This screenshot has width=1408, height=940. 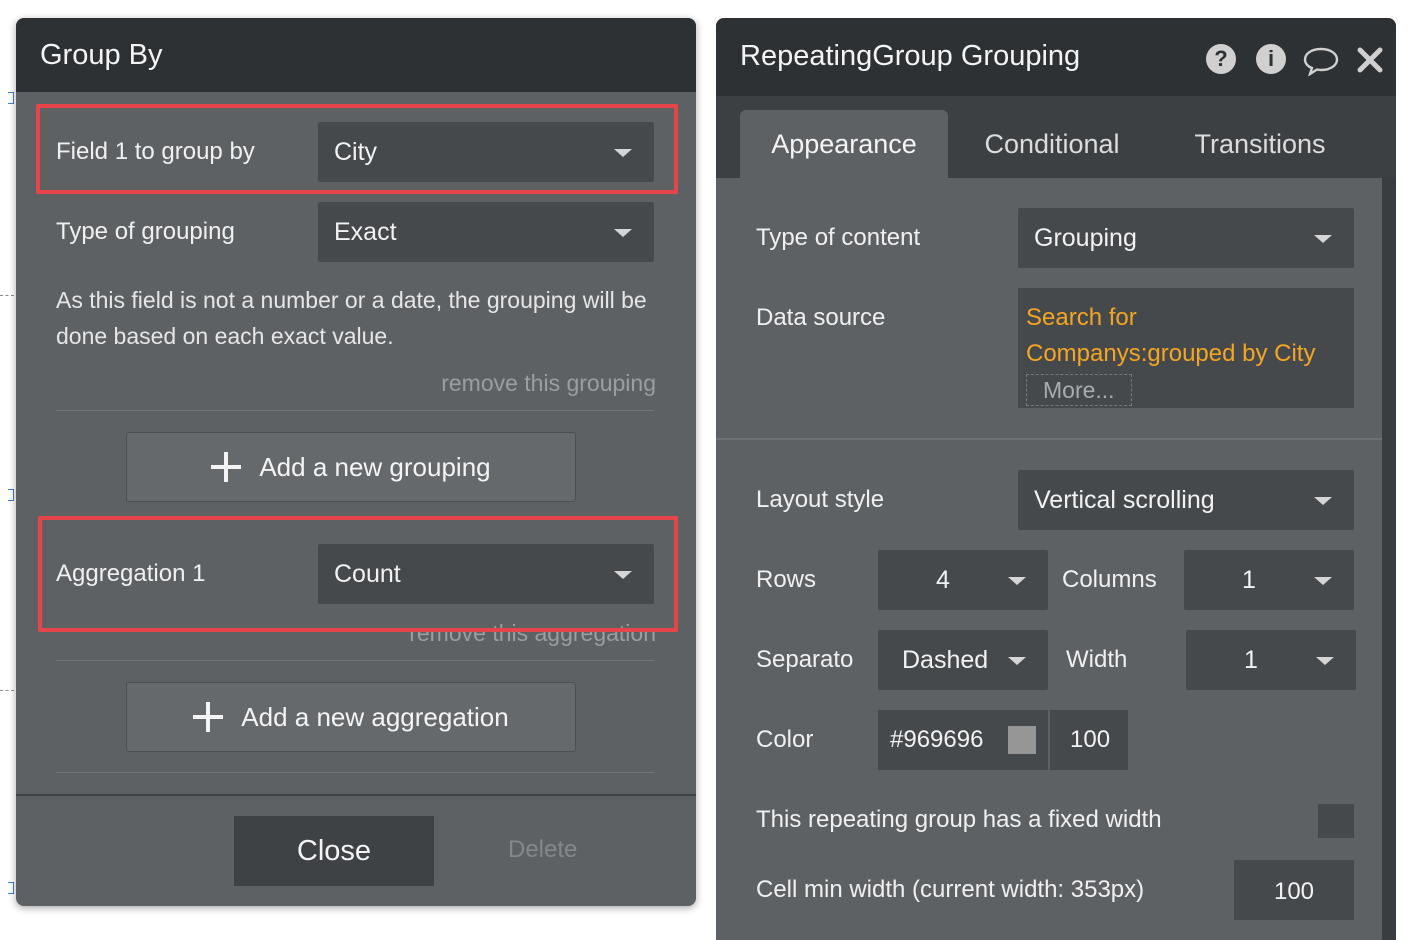 I want to click on fixed-width-checkbox, so click(x=1336, y=821).